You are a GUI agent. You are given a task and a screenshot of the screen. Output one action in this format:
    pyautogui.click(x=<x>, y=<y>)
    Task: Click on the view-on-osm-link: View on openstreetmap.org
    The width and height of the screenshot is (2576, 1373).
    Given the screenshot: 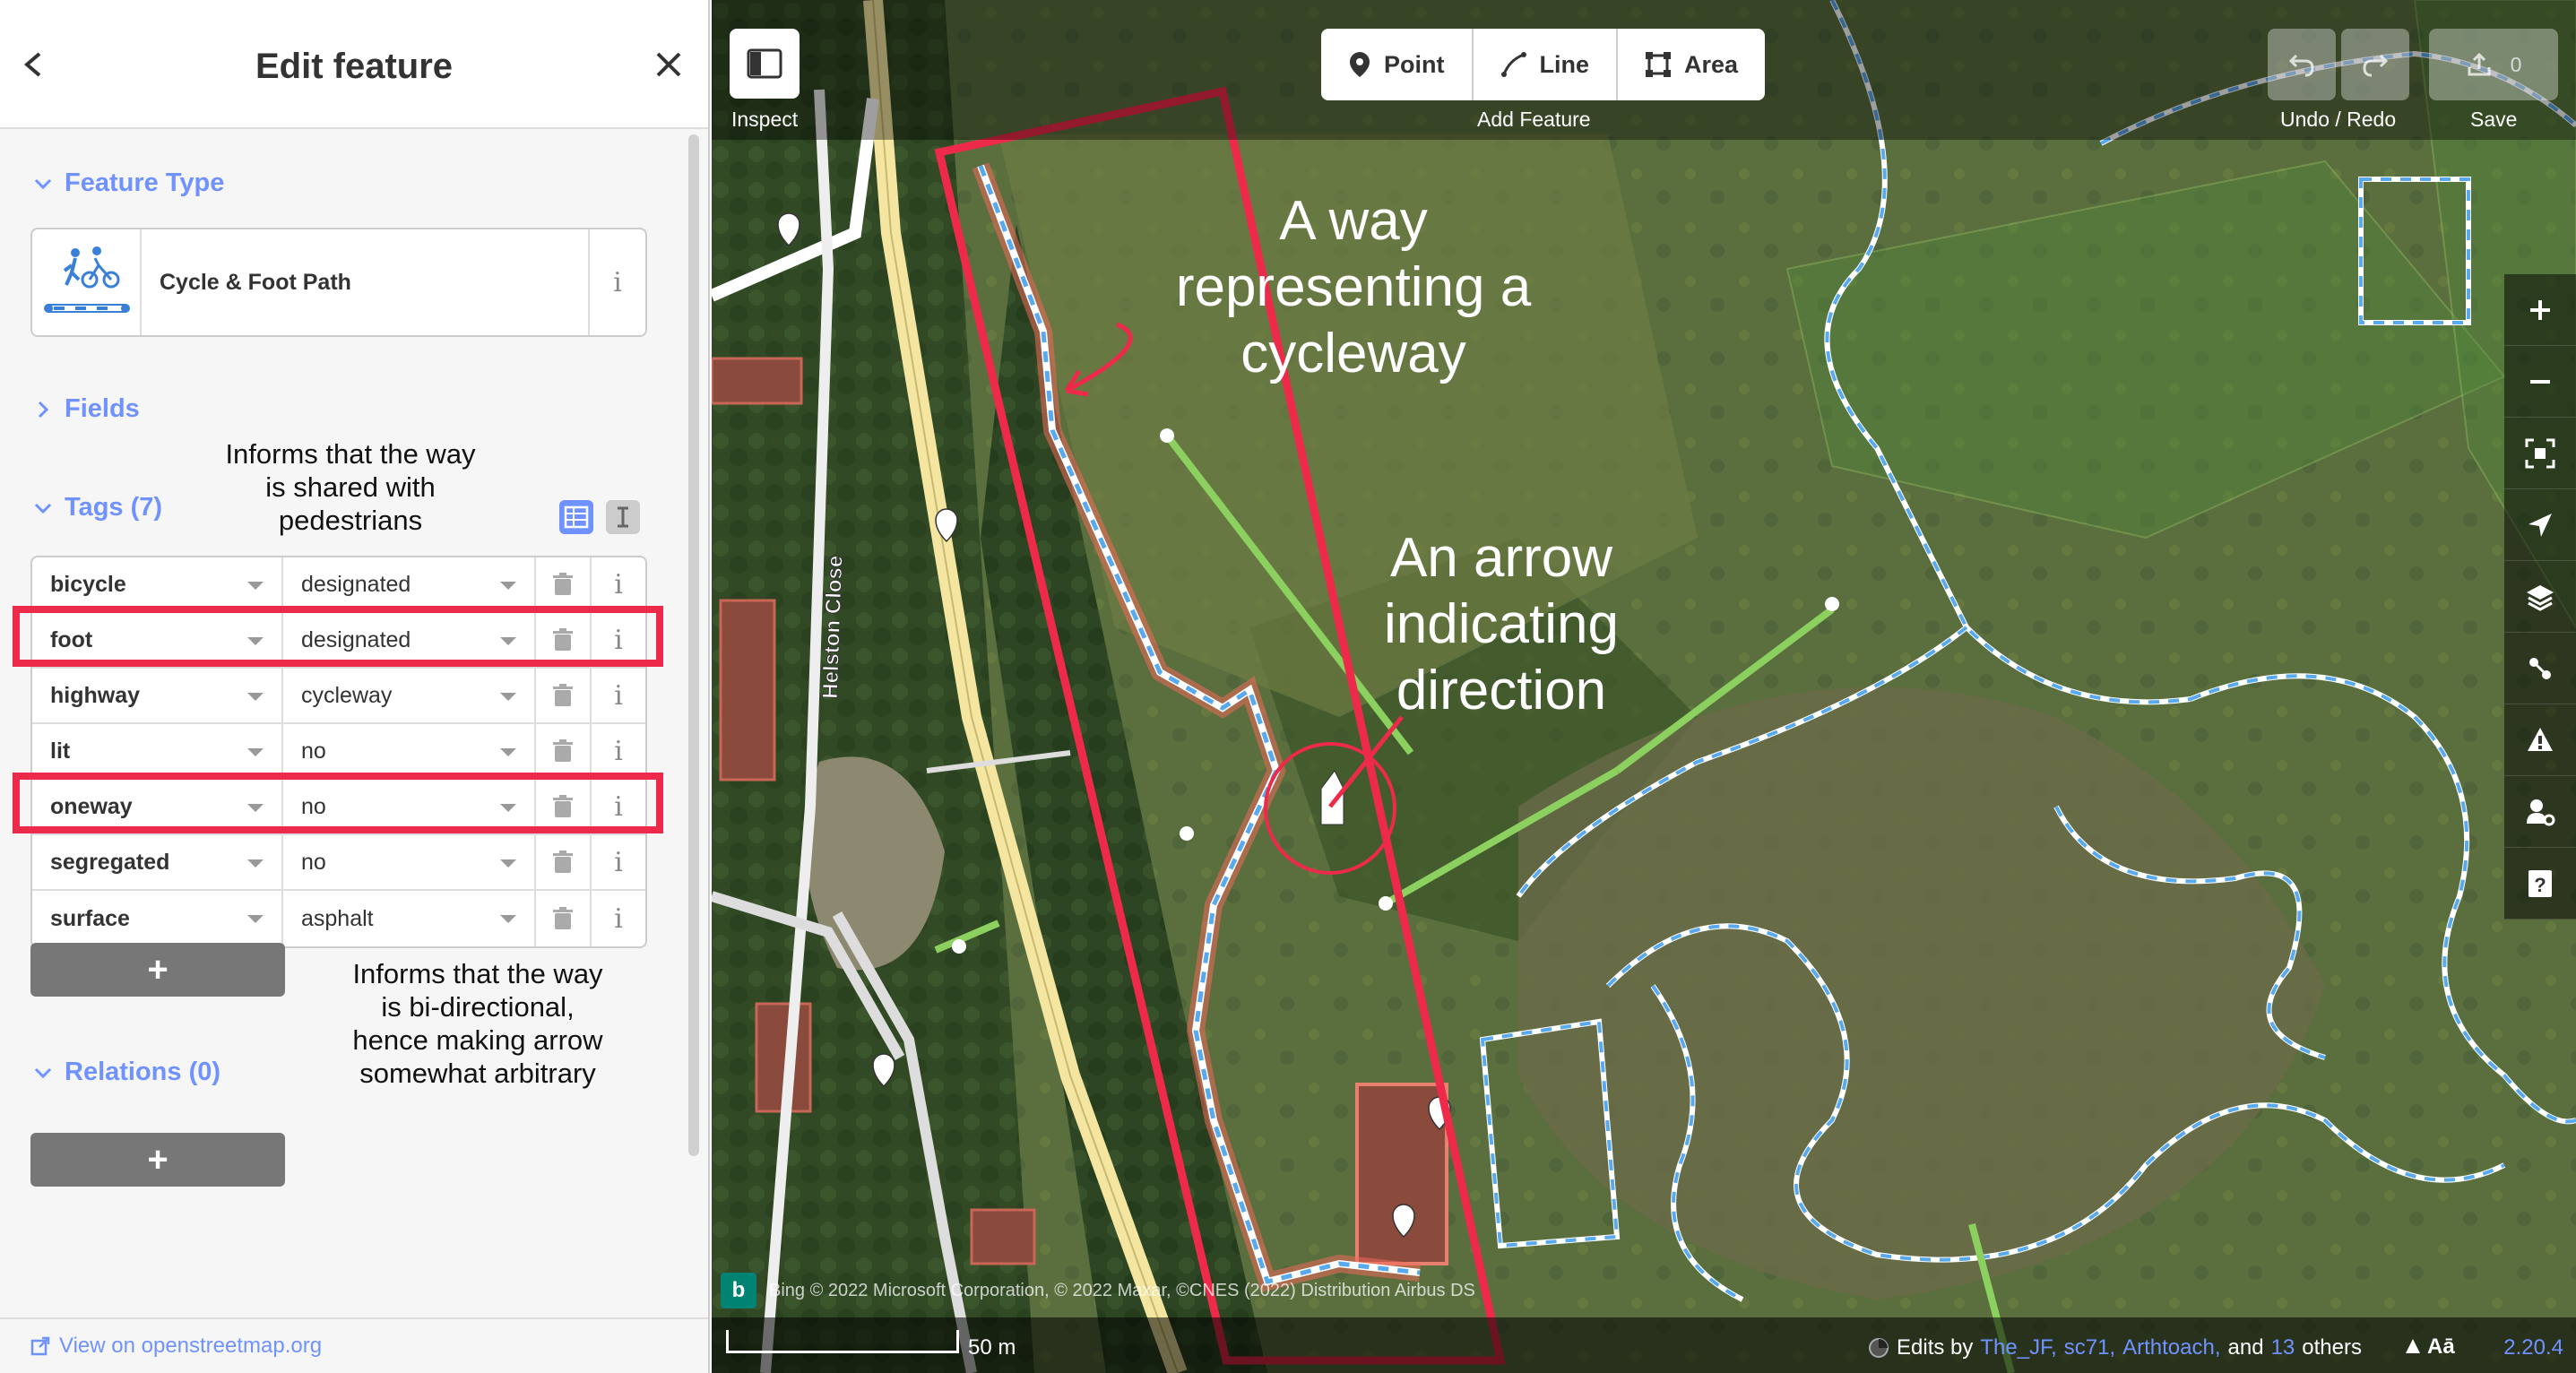 What is the action you would take?
    pyautogui.click(x=190, y=1346)
    